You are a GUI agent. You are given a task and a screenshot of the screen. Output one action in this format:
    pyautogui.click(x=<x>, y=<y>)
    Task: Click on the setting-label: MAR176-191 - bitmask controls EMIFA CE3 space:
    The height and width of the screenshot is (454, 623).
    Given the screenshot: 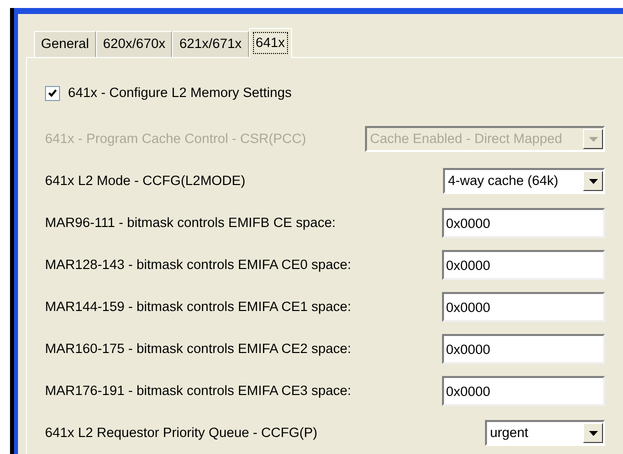 What is the action you would take?
    pyautogui.click(x=198, y=391)
    